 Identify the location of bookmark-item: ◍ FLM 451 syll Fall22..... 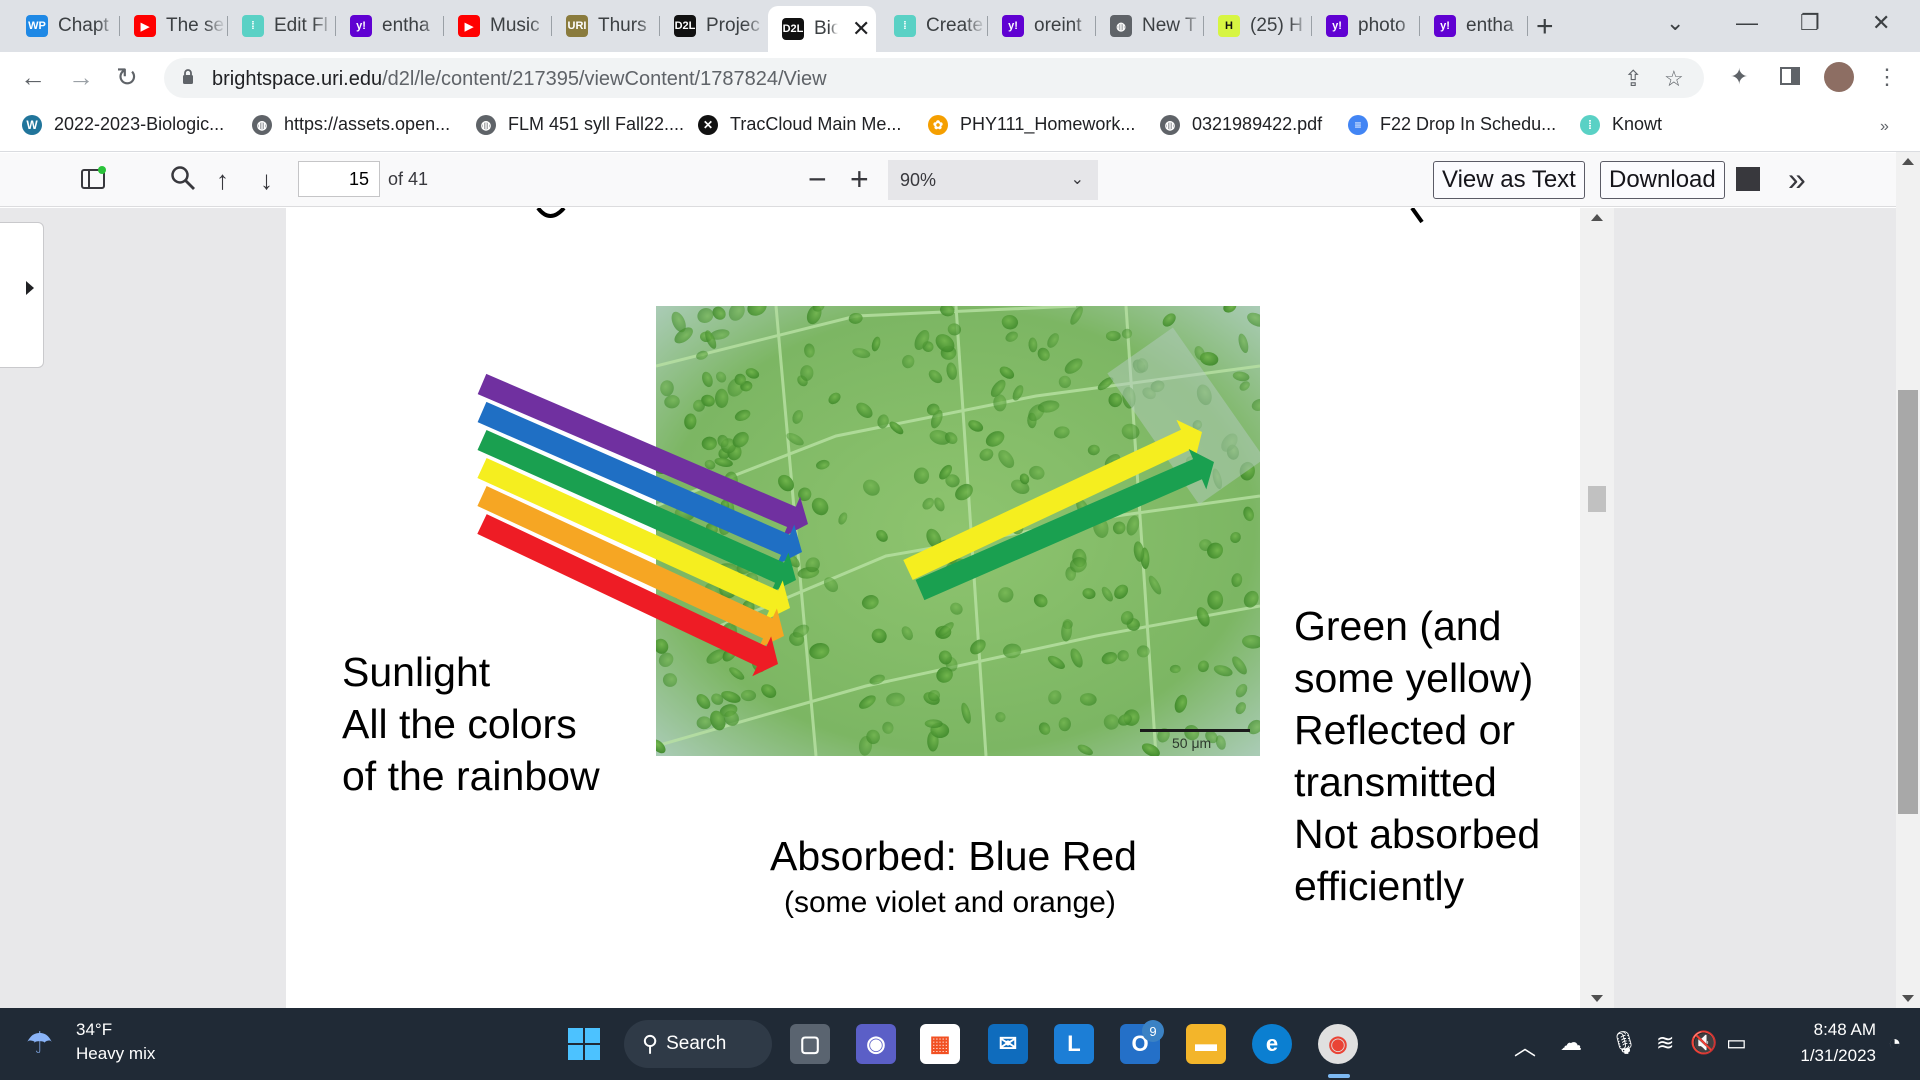
(580, 124).